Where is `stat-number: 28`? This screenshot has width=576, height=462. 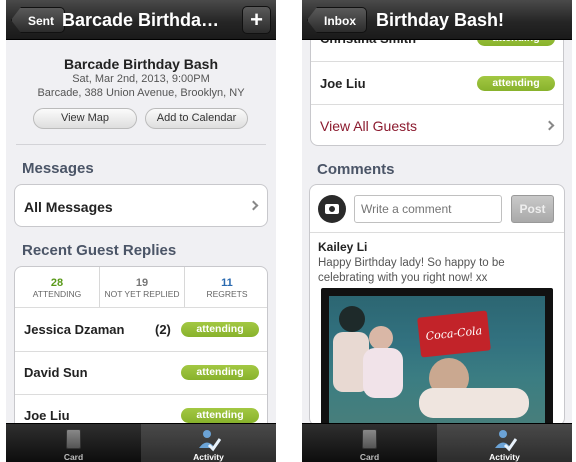 stat-number: 28 is located at coordinates (57, 283).